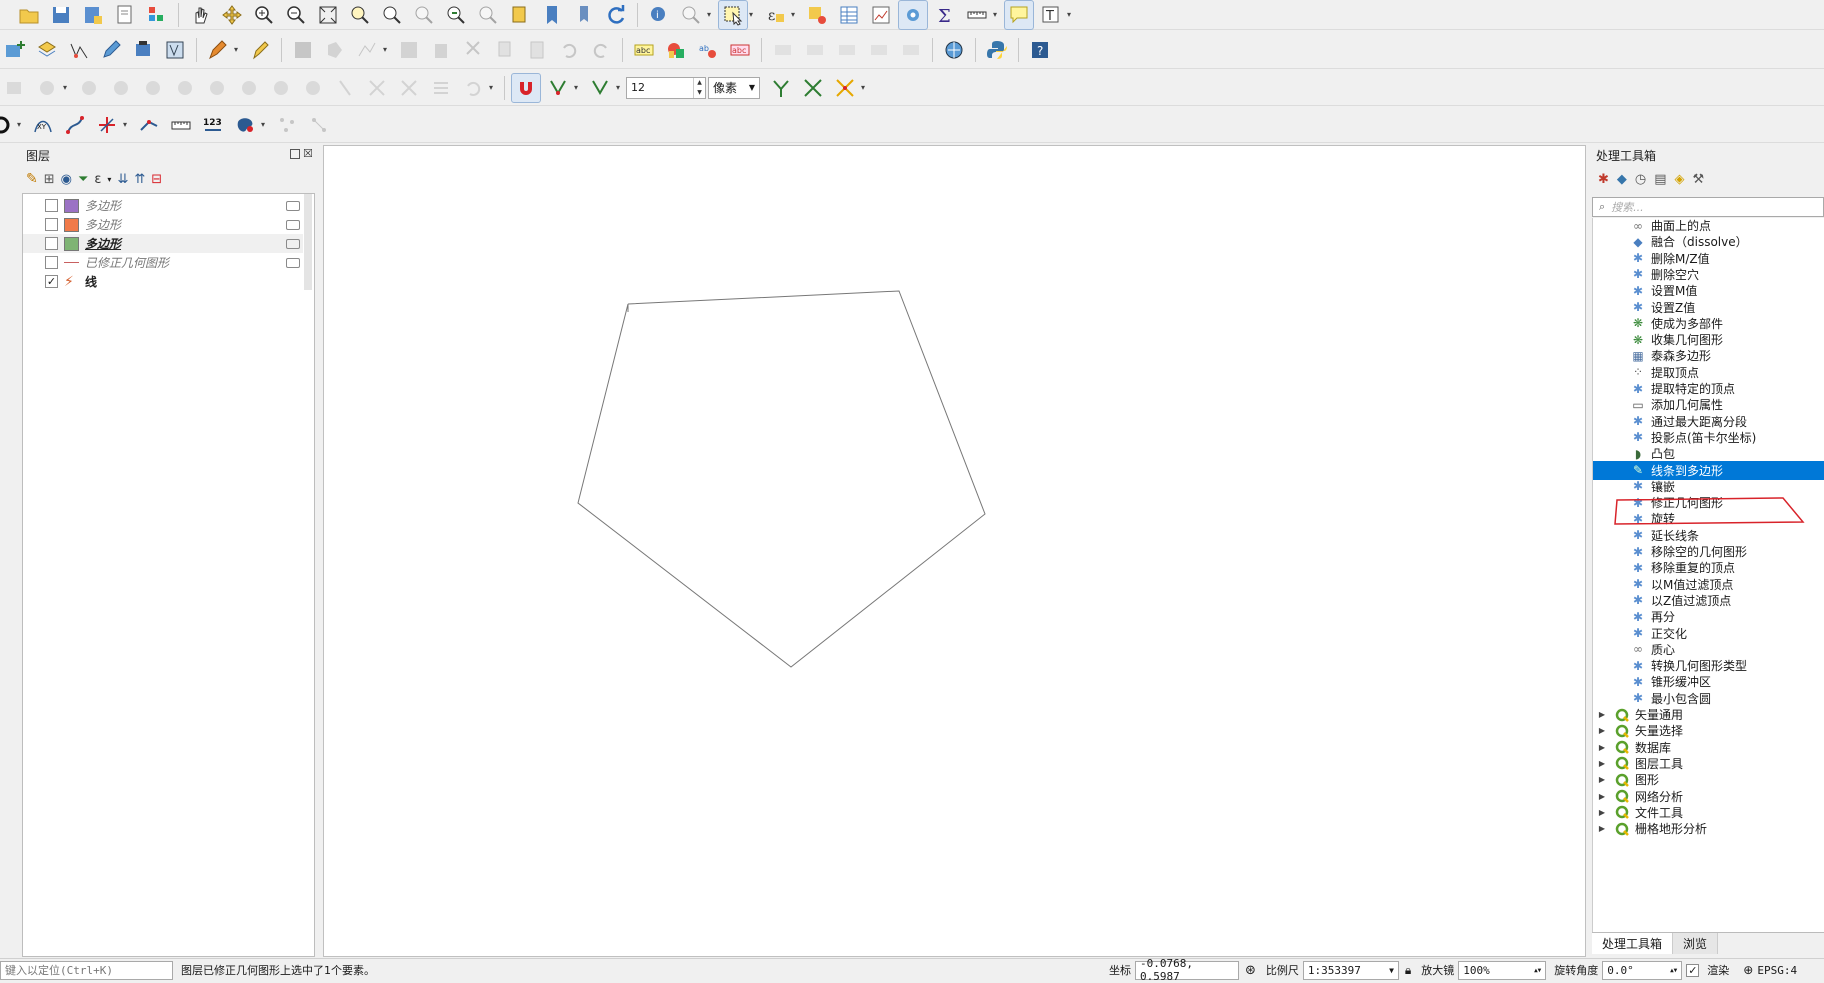 This screenshot has width=1824, height=983. What do you see at coordinates (97, 179) in the screenshot?
I see `filter-expression-icon: ε` at bounding box center [97, 179].